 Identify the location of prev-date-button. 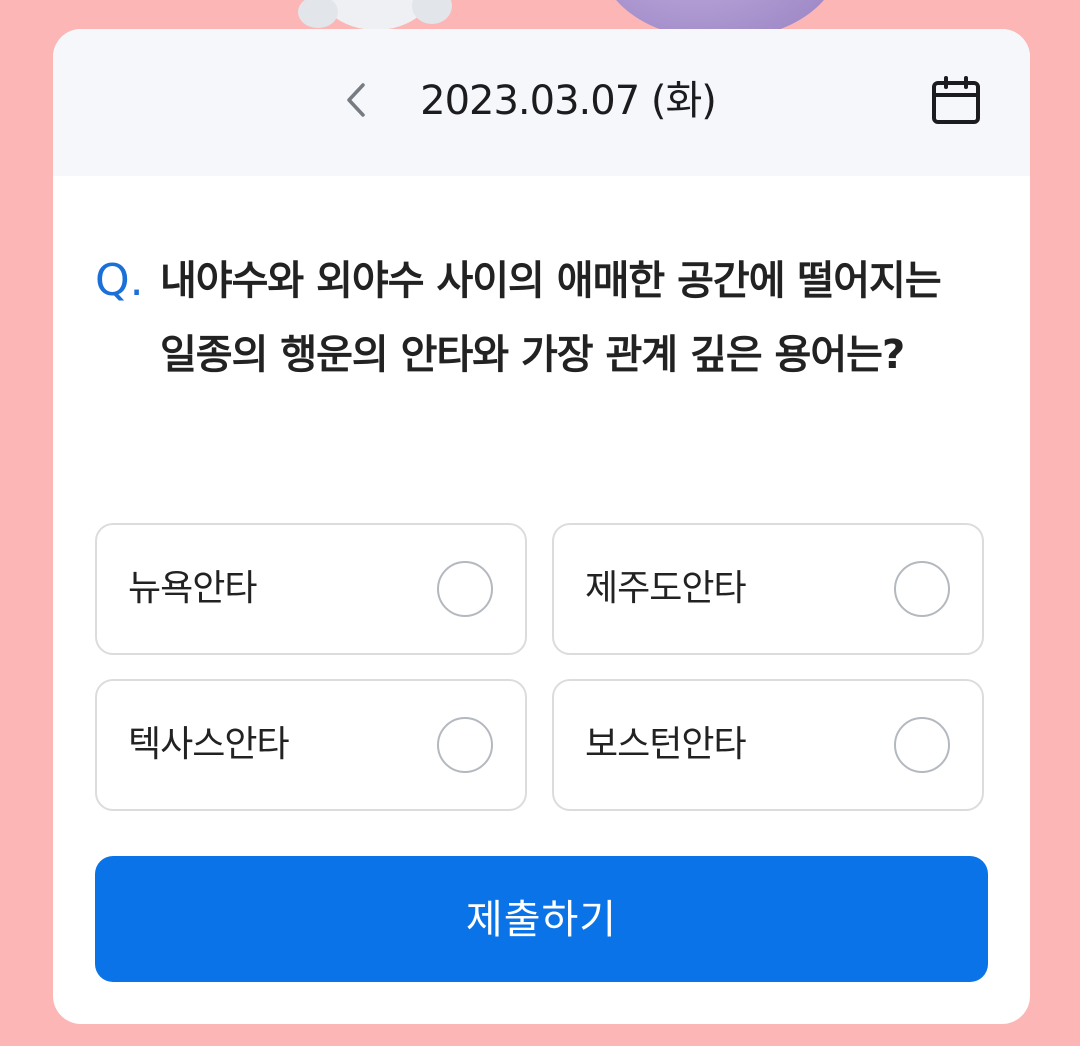
(356, 102).